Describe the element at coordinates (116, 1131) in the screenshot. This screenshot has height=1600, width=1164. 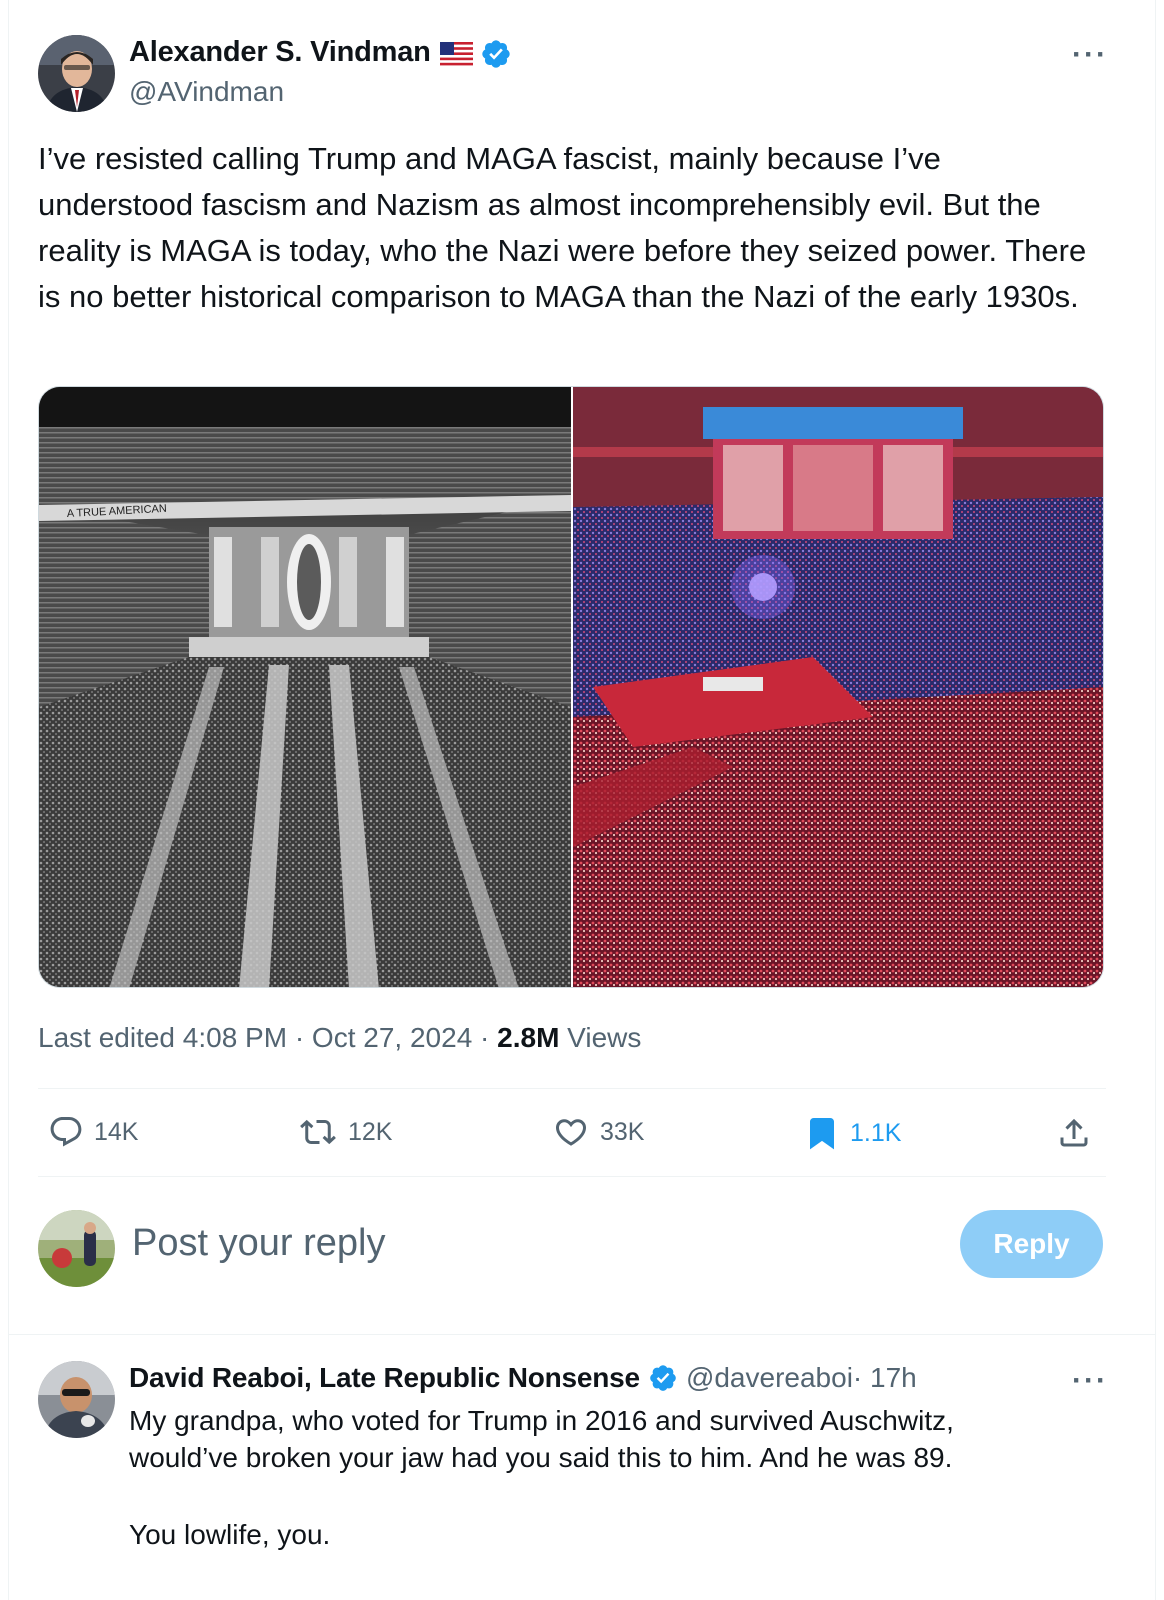
I see `reply-count: 14K` at that location.